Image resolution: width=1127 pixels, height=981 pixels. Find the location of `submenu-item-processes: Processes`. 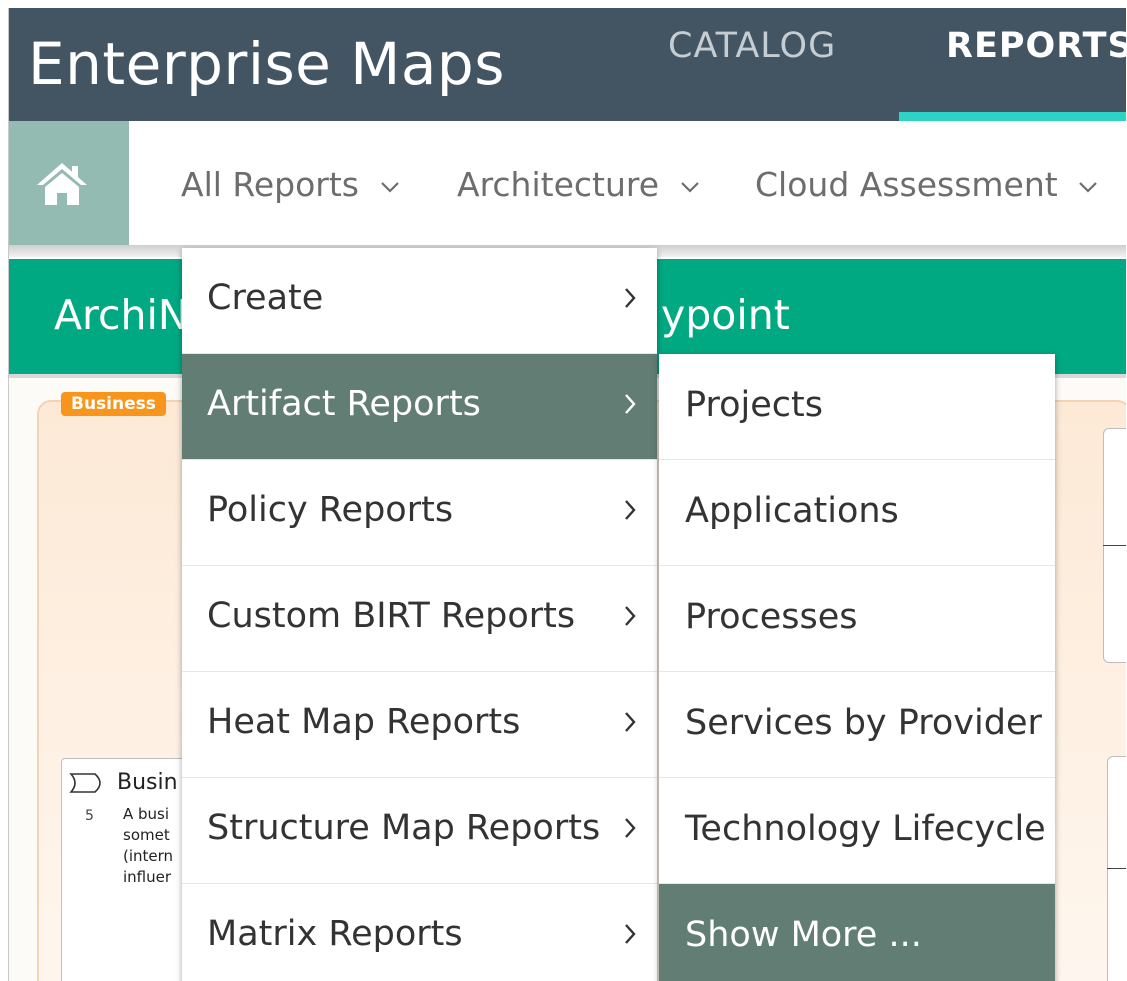

submenu-item-processes: Processes is located at coordinates (857, 619).